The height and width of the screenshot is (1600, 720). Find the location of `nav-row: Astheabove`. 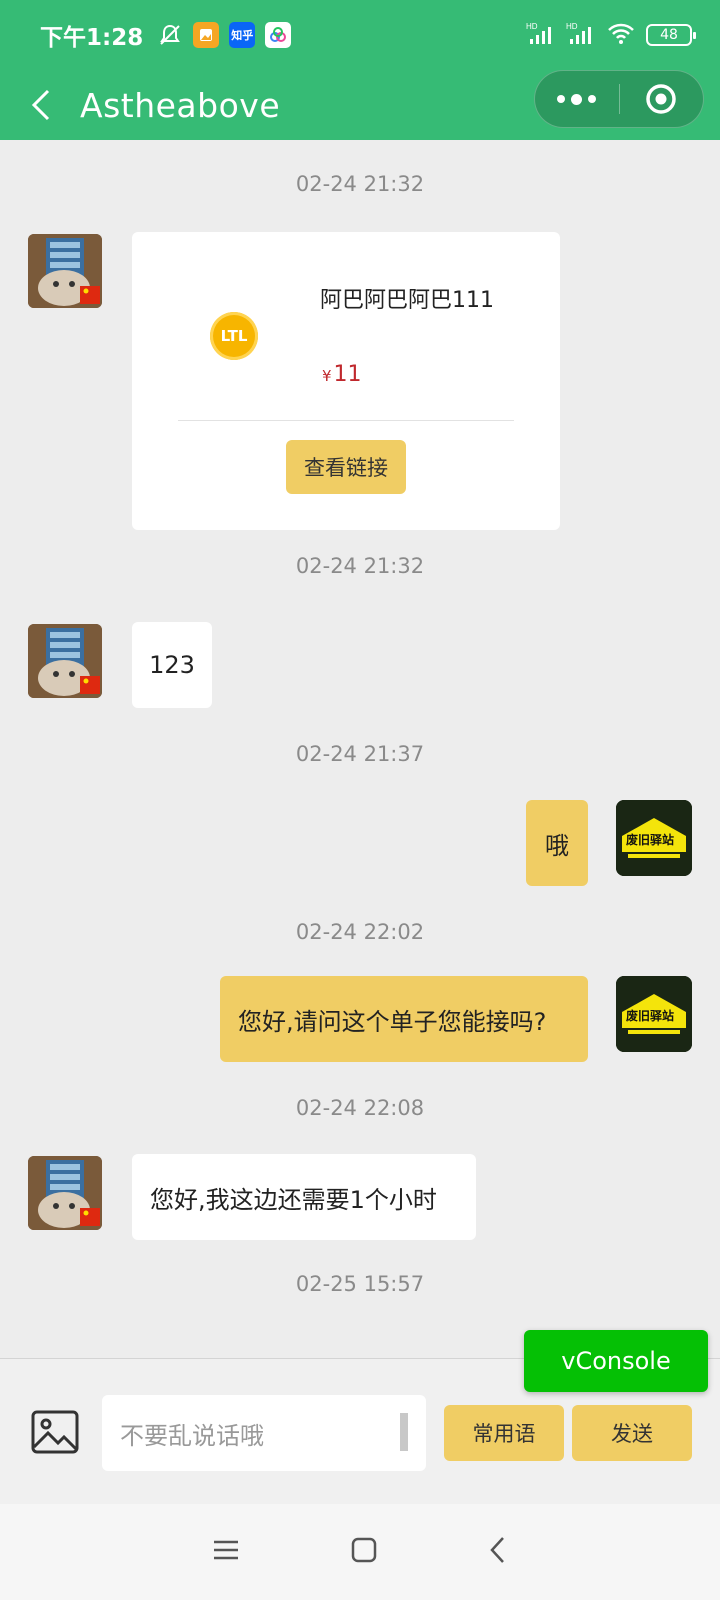

nav-row: Astheabove is located at coordinates (360, 105).